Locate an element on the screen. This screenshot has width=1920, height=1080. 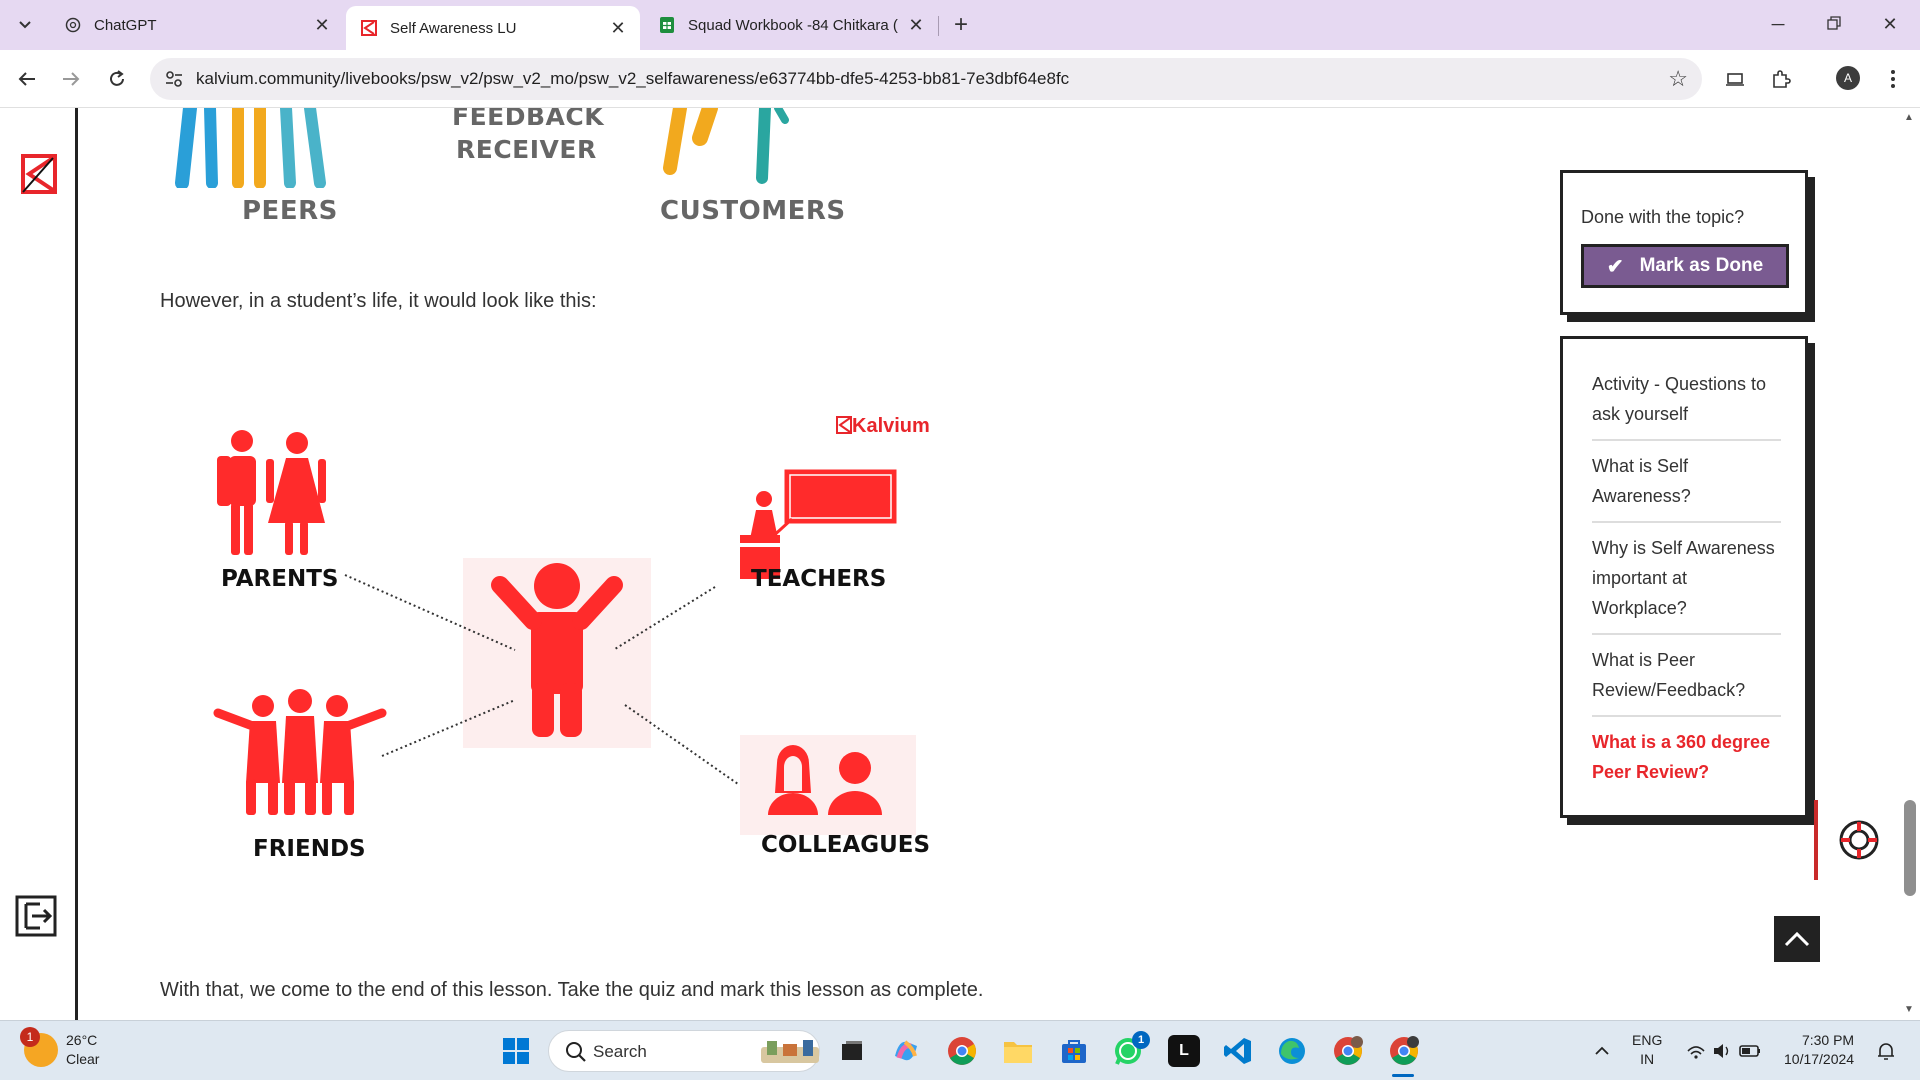
whatsapp-button: 1 is located at coordinates (1131, 1049).